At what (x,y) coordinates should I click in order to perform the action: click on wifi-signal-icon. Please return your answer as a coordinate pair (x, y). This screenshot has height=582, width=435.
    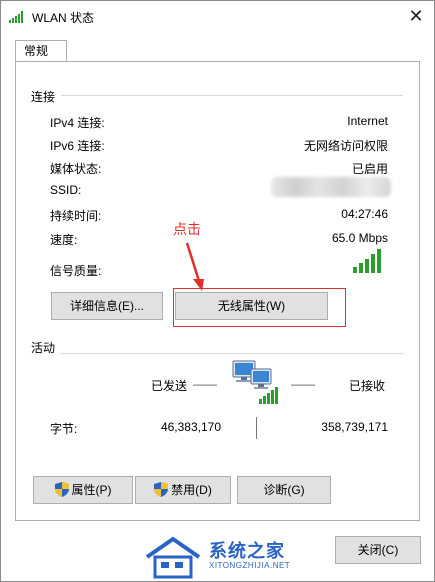
    Looking at the image, I should click on (16, 17).